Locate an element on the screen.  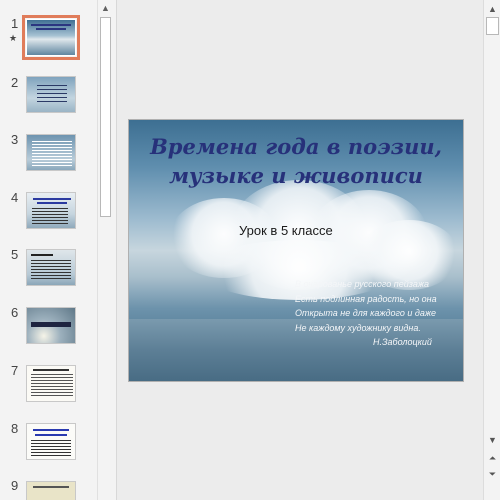
animation-star-icon: ★ is located at coordinates (13, 38).